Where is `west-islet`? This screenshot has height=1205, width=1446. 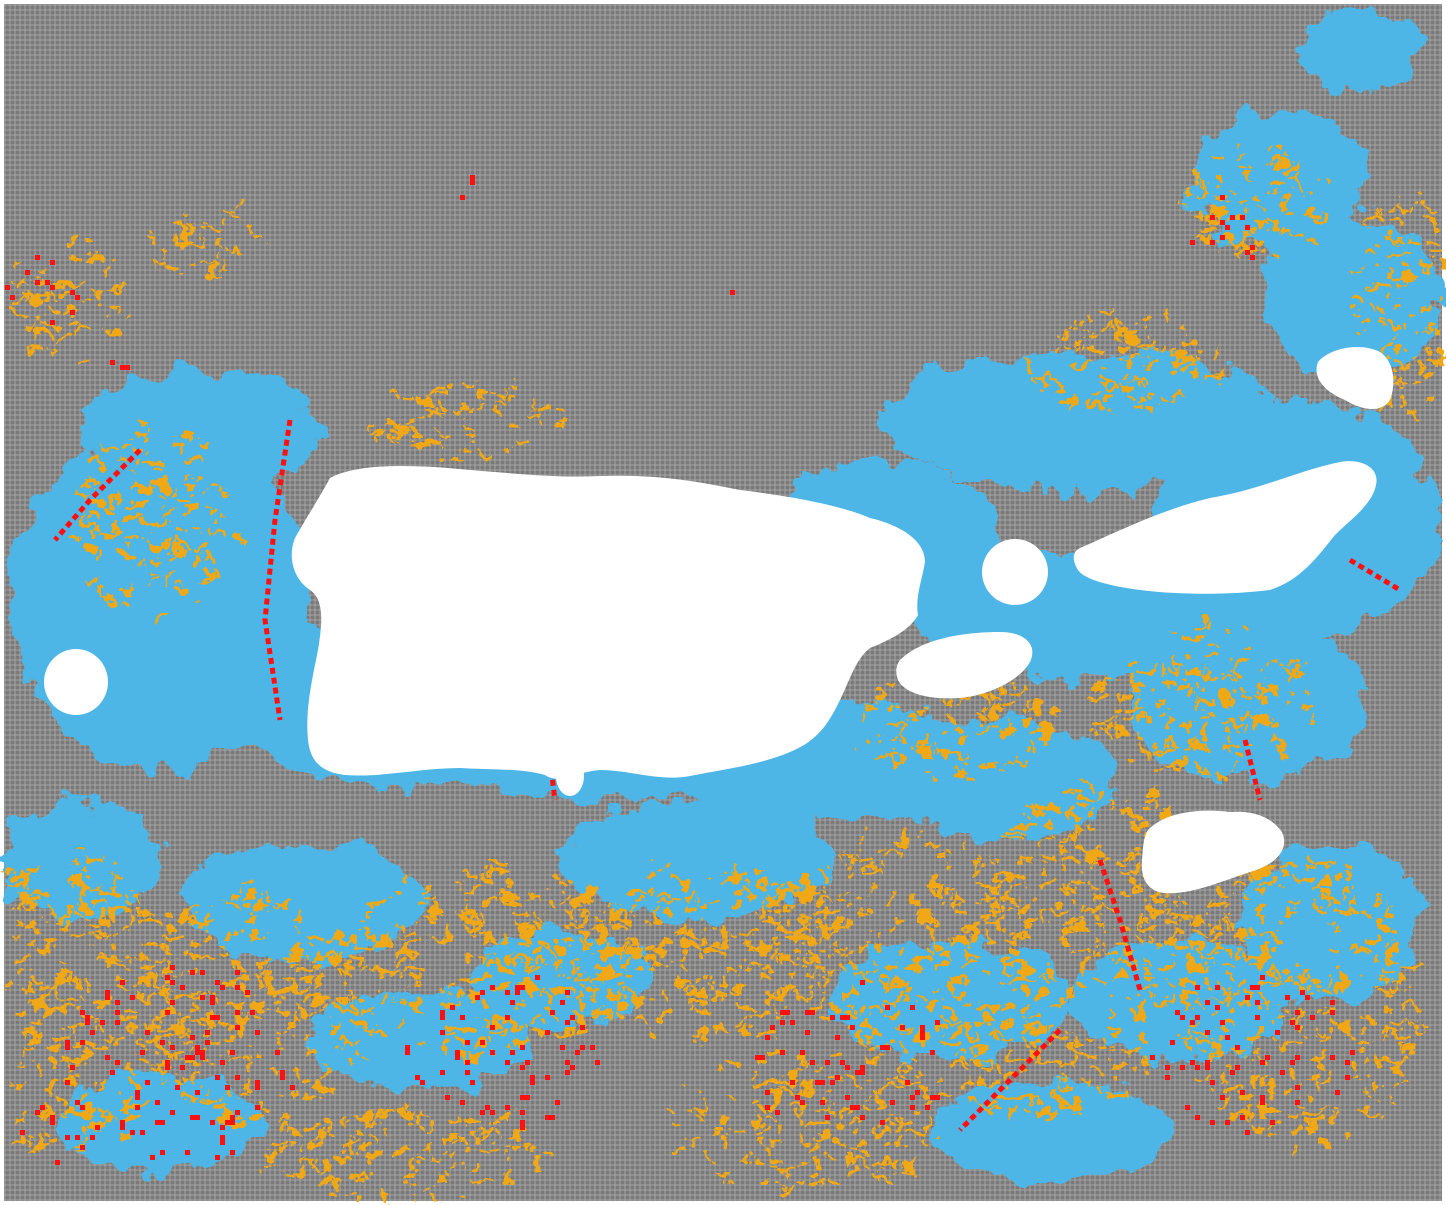
west-islet is located at coordinates (76, 682).